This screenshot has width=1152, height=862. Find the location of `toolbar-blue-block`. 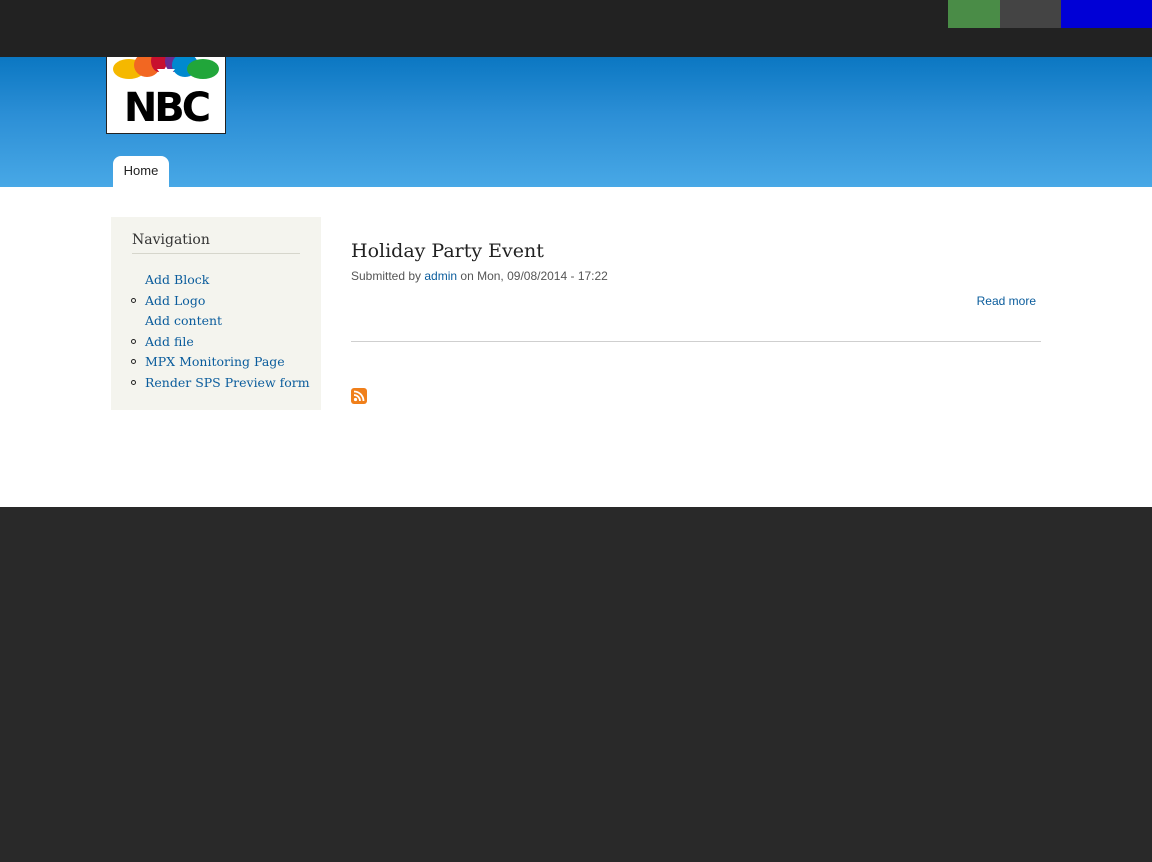

toolbar-blue-block is located at coordinates (1106, 14).